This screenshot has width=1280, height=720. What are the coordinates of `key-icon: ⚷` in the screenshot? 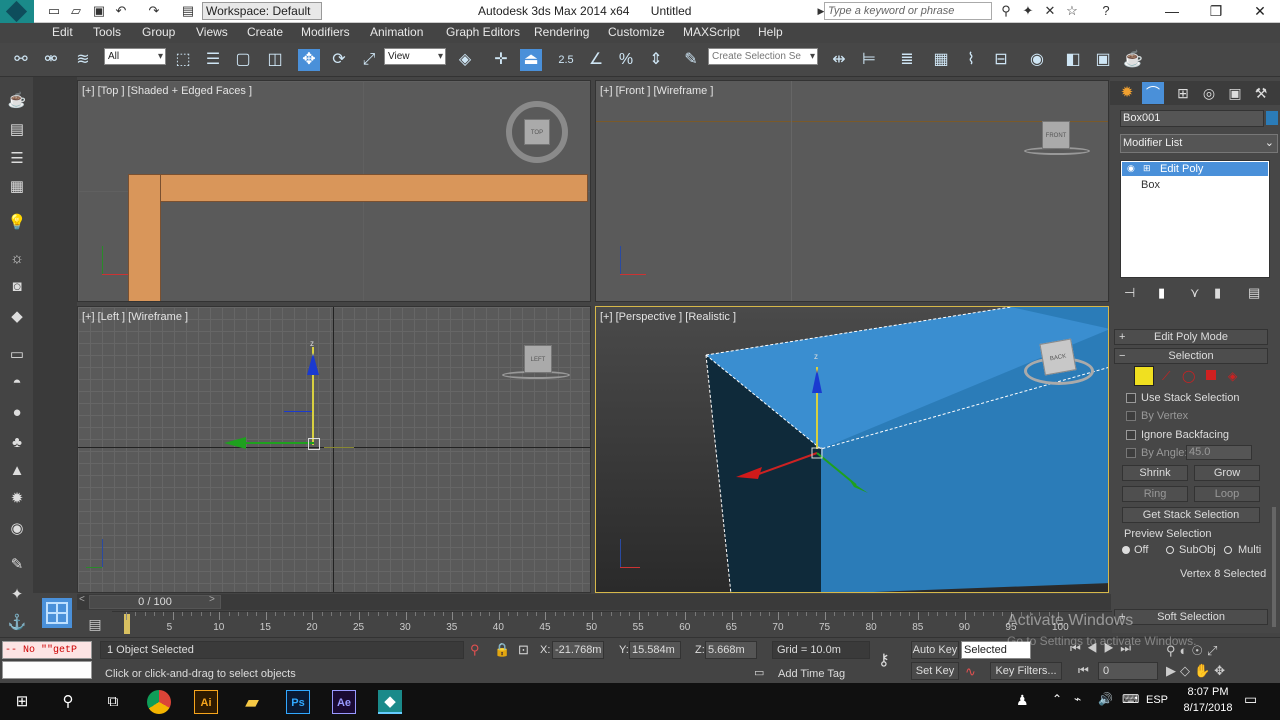 It's located at (884, 660).